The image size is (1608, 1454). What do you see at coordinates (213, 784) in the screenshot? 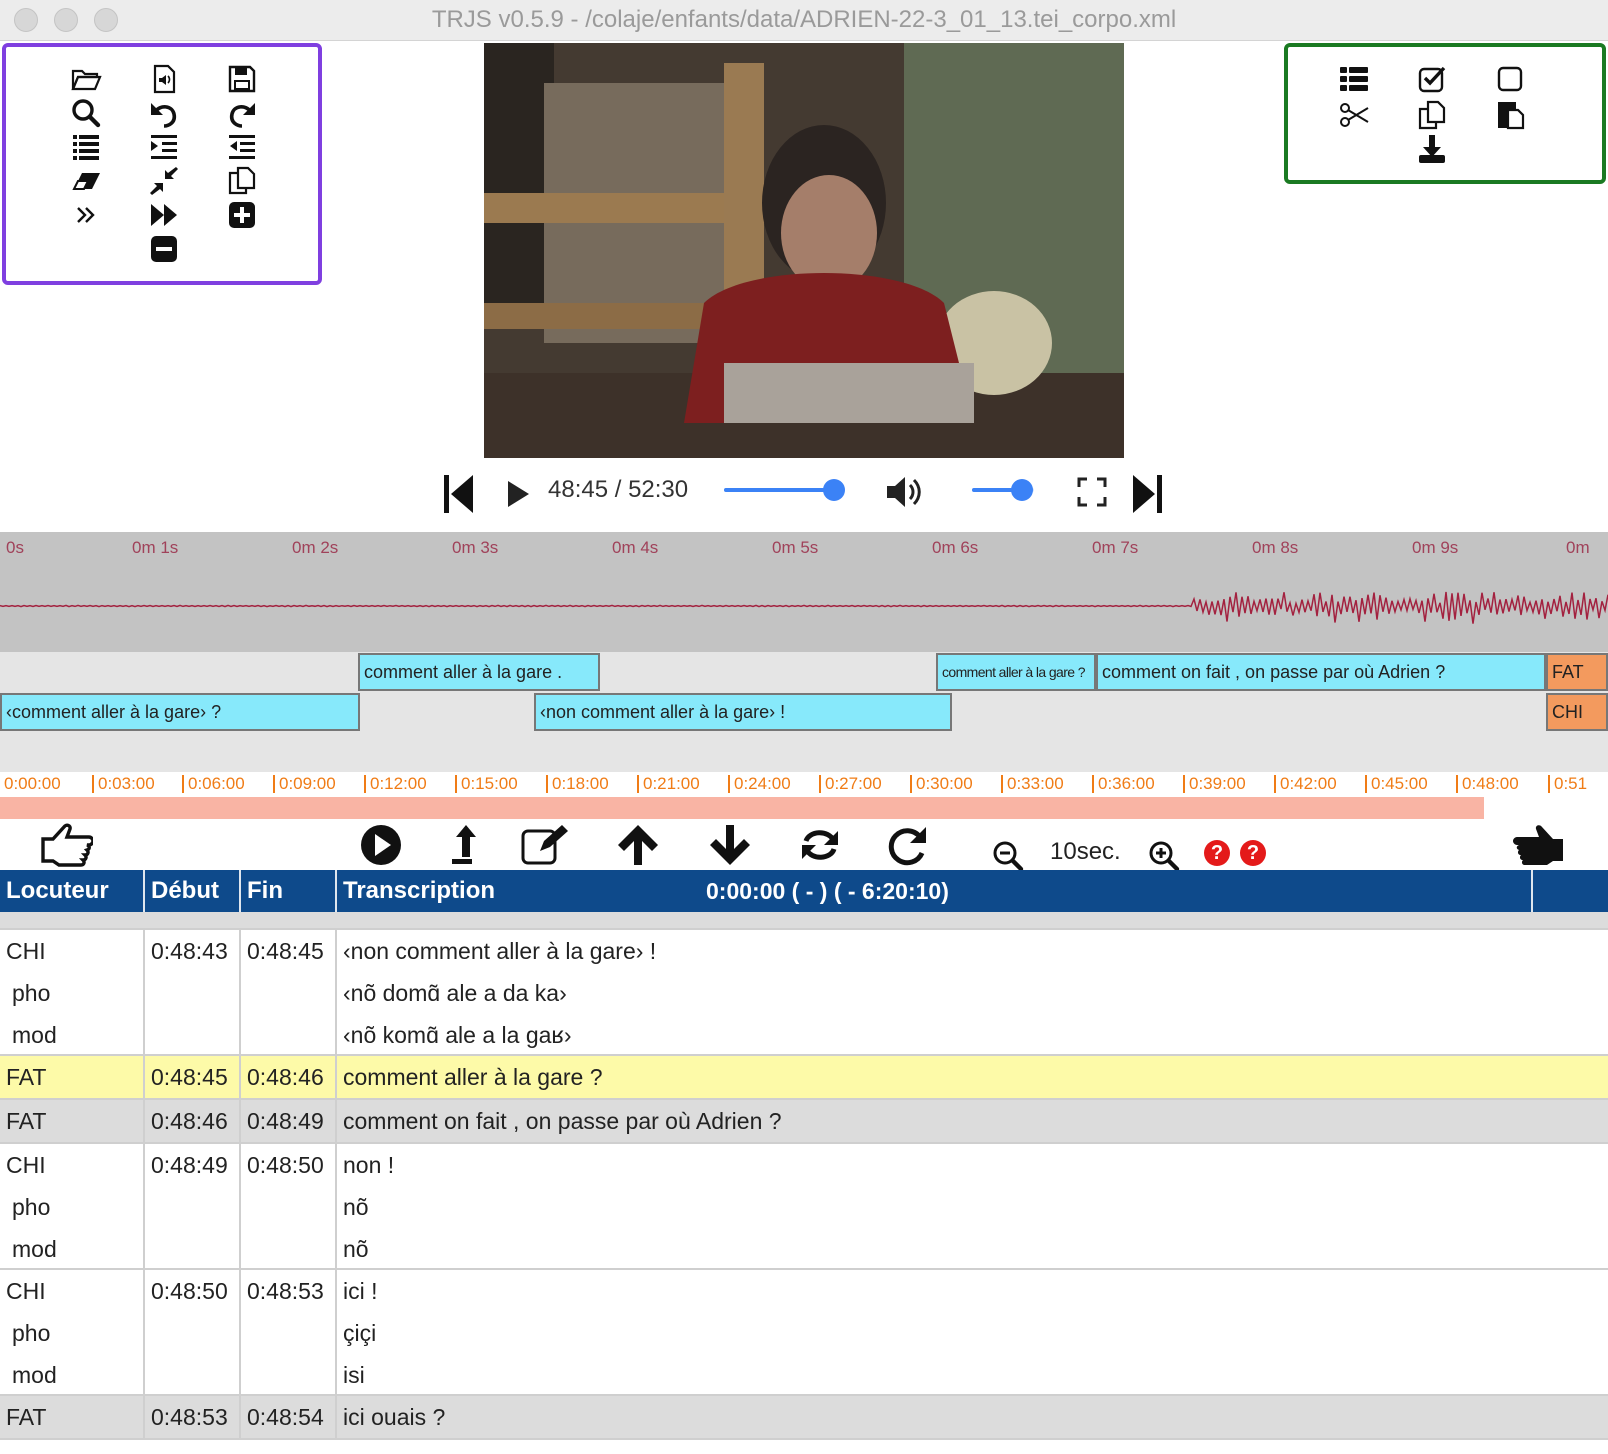
I see `timeline-tick: 0:06:00` at bounding box center [213, 784].